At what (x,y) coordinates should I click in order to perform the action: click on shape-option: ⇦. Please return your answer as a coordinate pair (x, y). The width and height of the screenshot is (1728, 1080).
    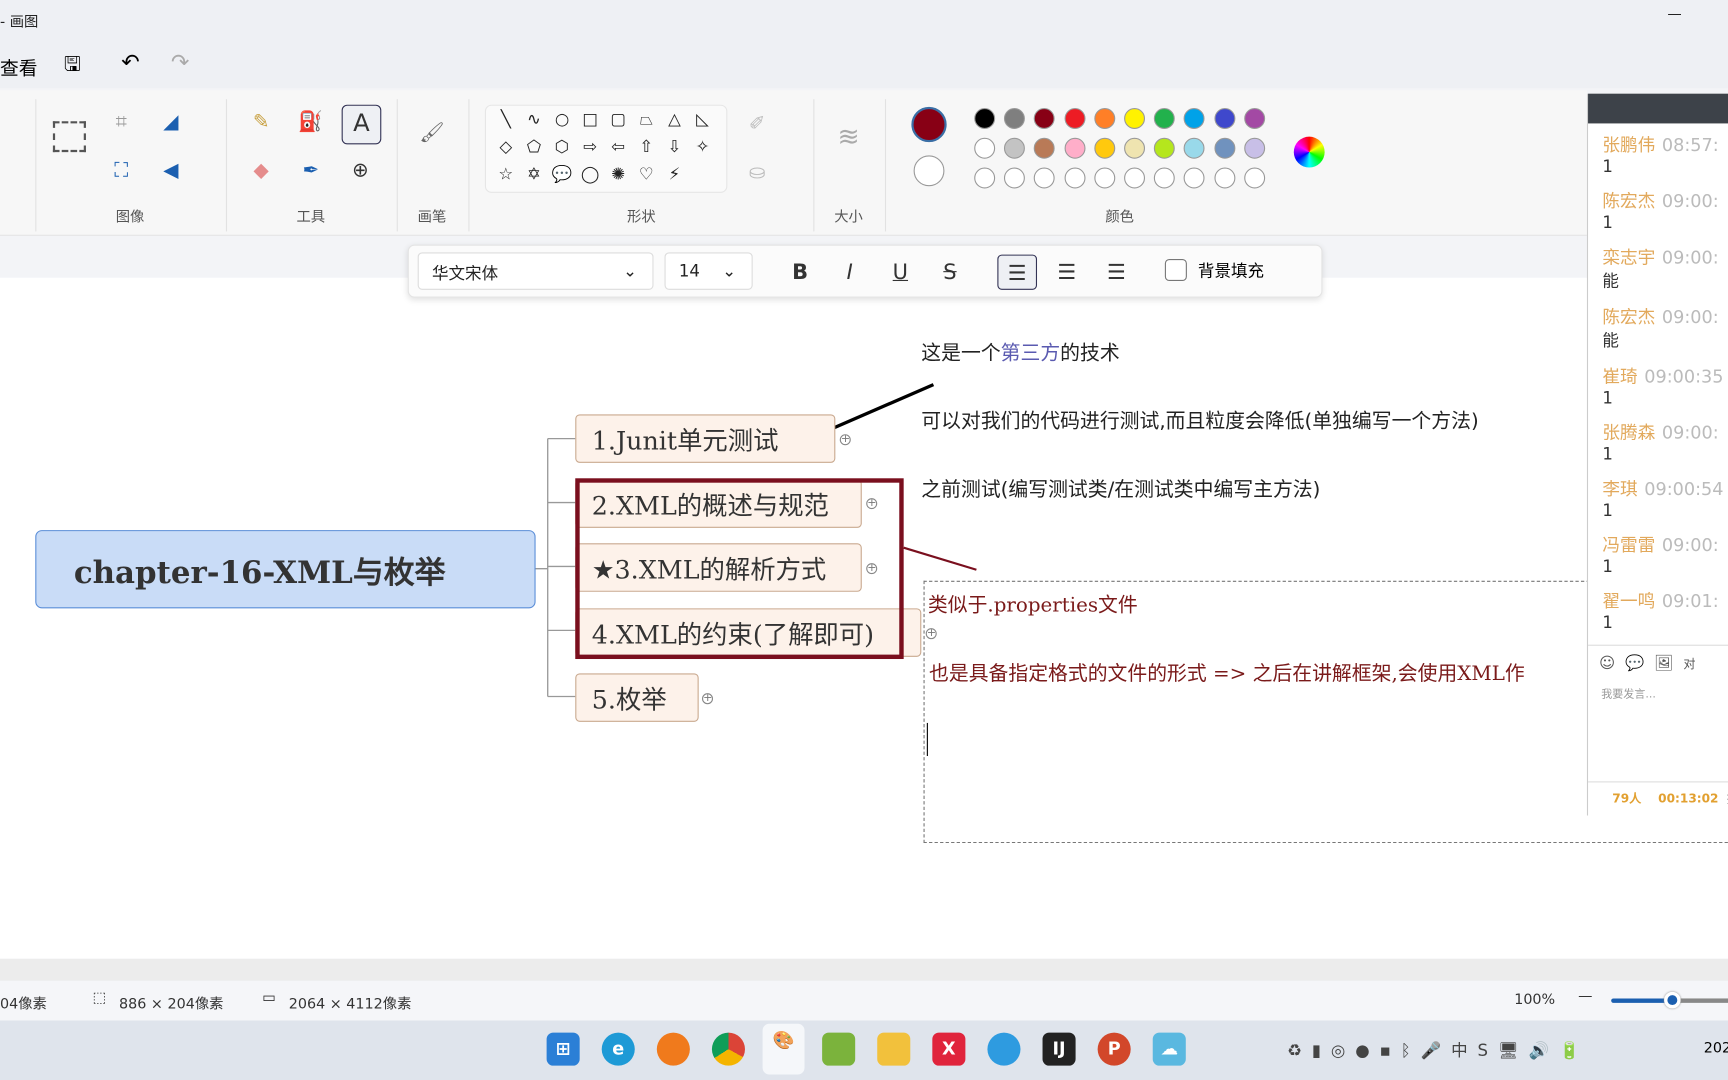
    Looking at the image, I should click on (618, 147).